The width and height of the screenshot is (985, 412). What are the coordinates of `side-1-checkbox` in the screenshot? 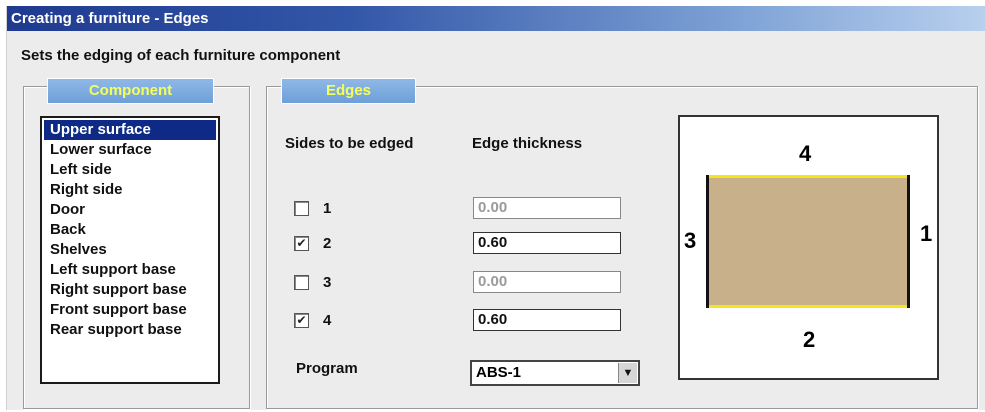 It's located at (301, 208).